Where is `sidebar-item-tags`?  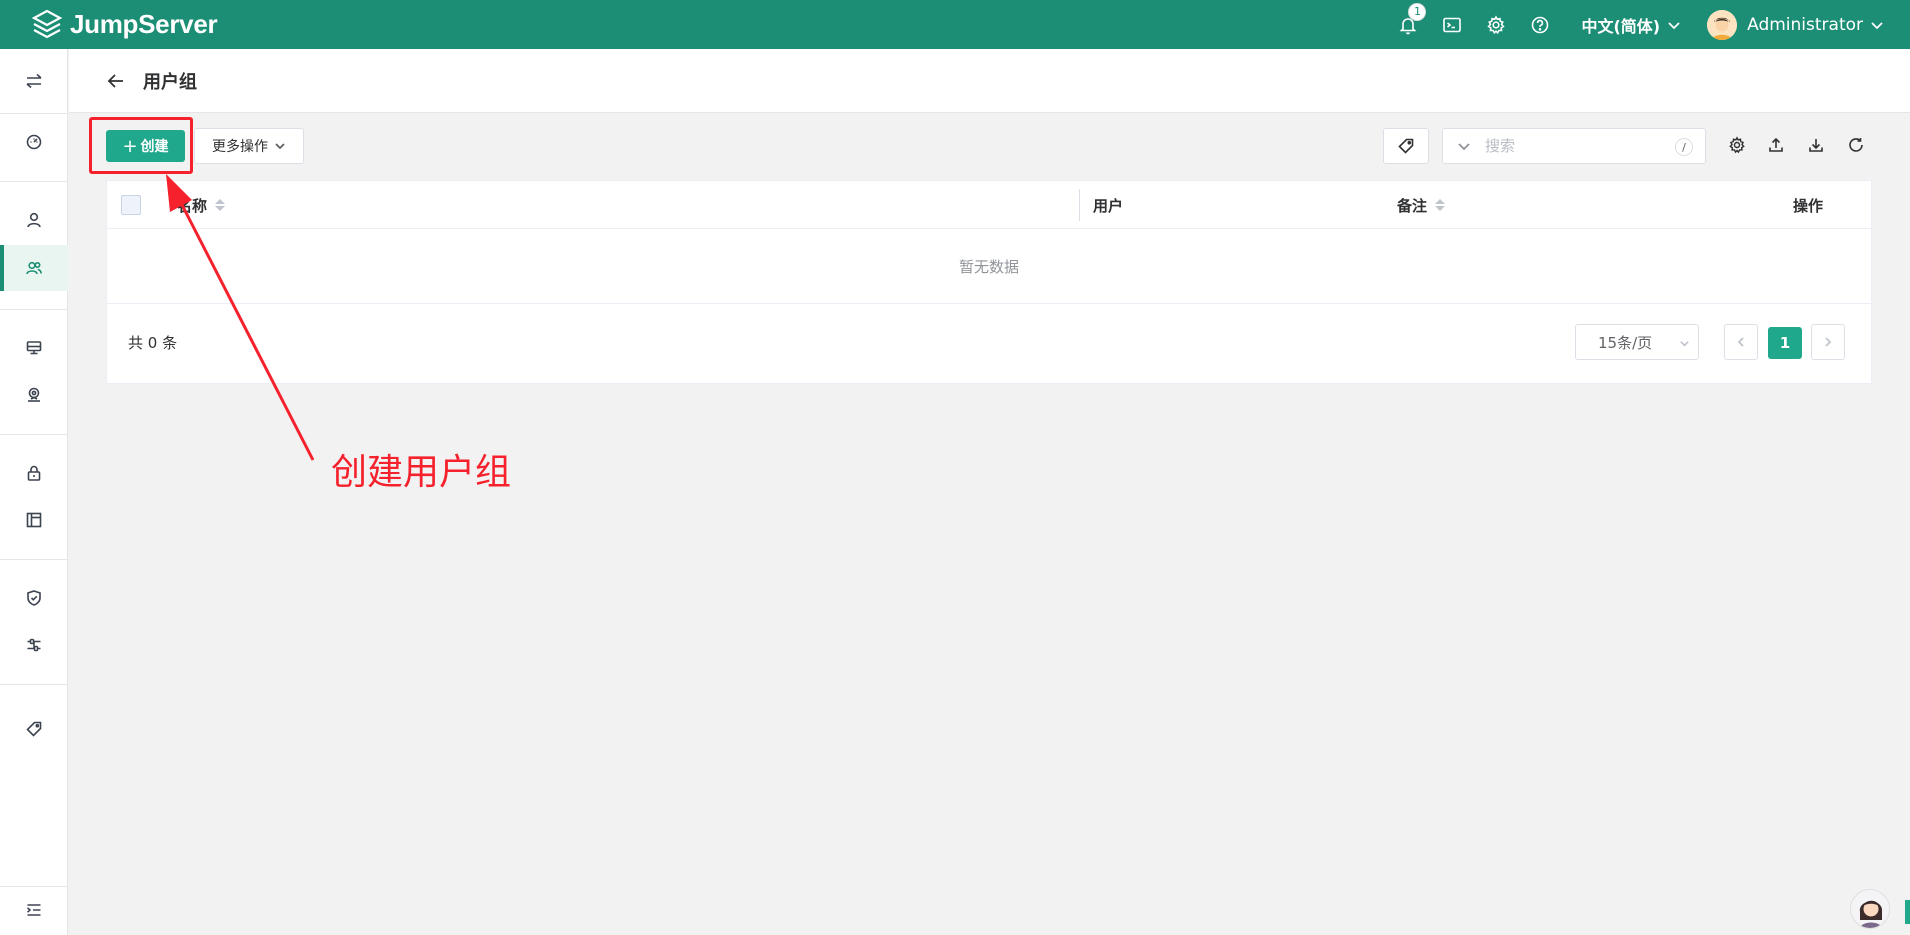
sidebar-item-tags is located at coordinates (34, 729).